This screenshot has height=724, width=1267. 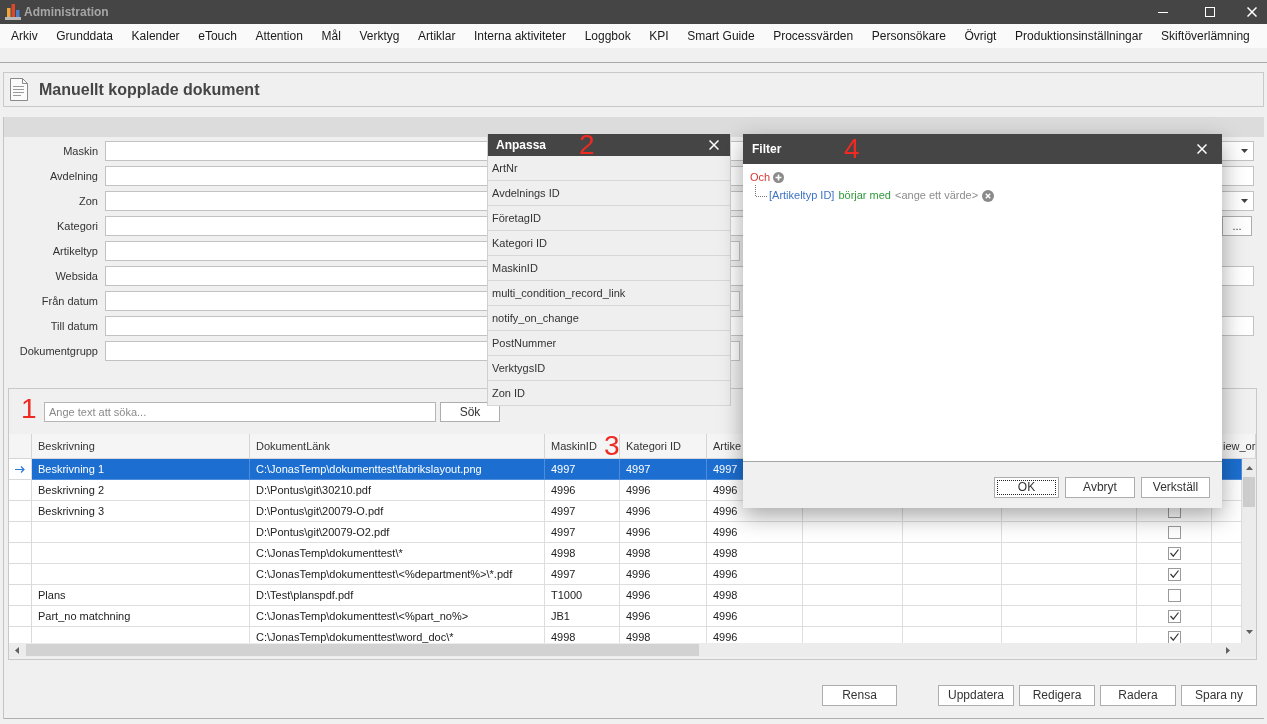 What do you see at coordinates (761, 191) in the screenshot?
I see `tree-connector` at bounding box center [761, 191].